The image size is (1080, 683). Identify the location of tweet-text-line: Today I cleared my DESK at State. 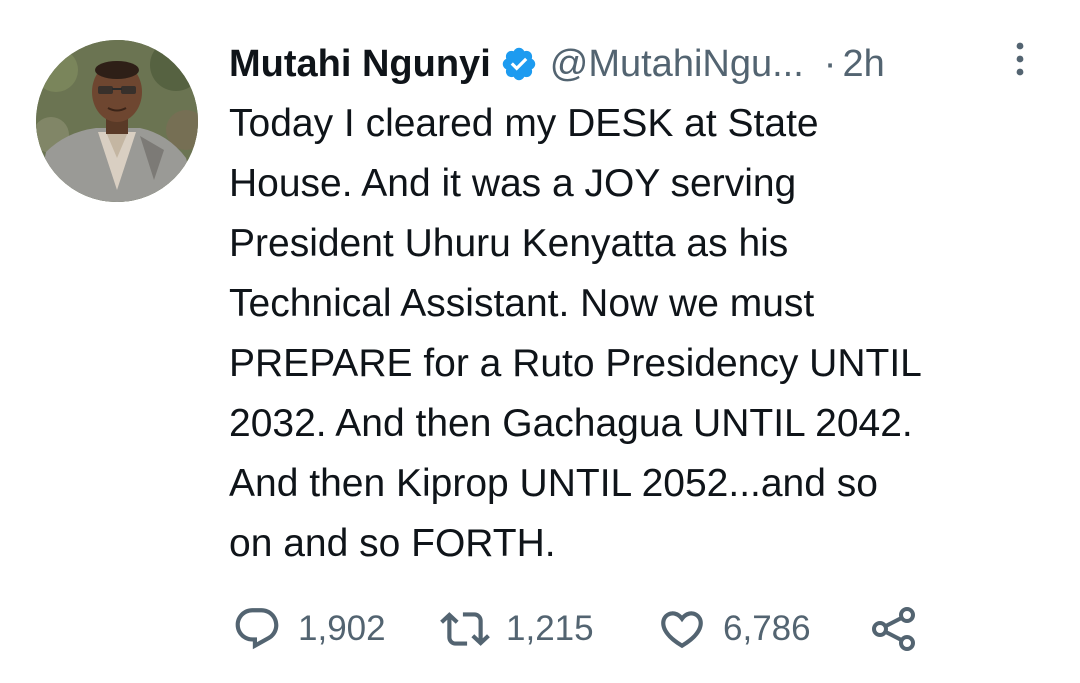
(524, 123).